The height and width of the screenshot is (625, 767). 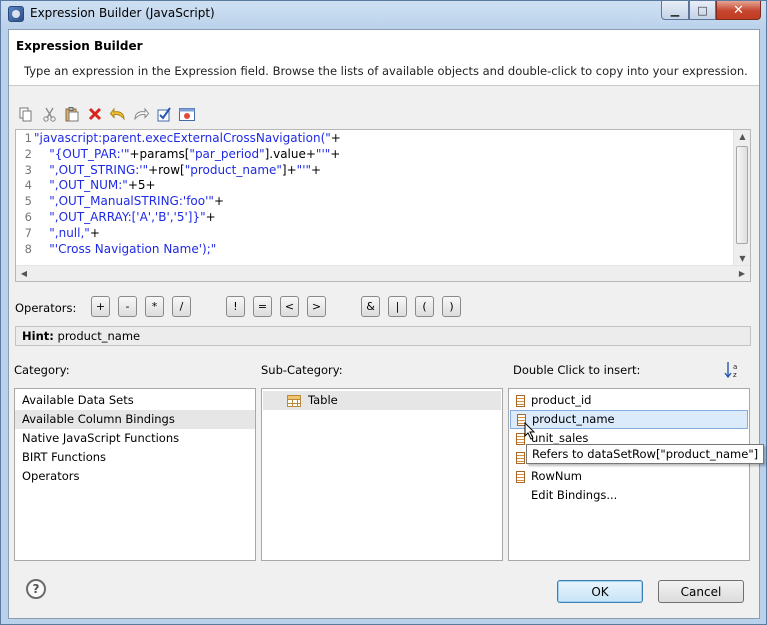 I want to click on insert-item-product-id: product_id, so click(x=629, y=400).